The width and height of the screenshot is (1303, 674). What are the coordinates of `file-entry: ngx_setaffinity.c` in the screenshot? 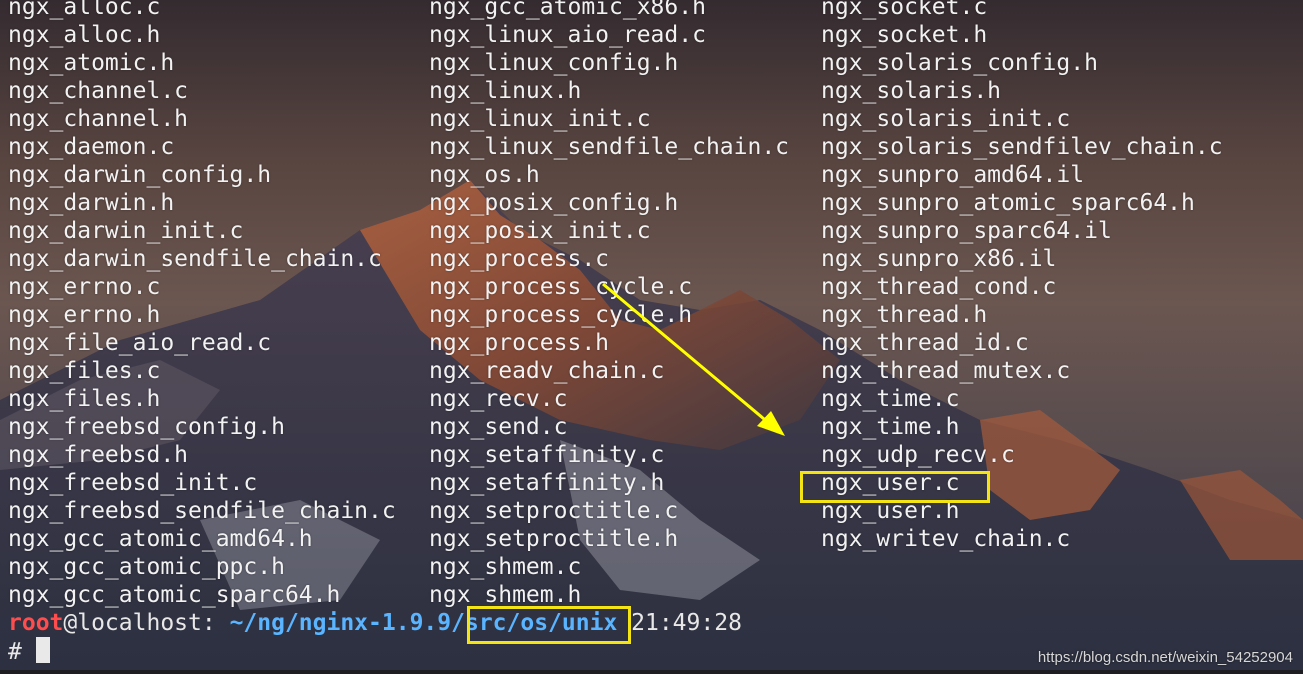 It's located at (547, 455).